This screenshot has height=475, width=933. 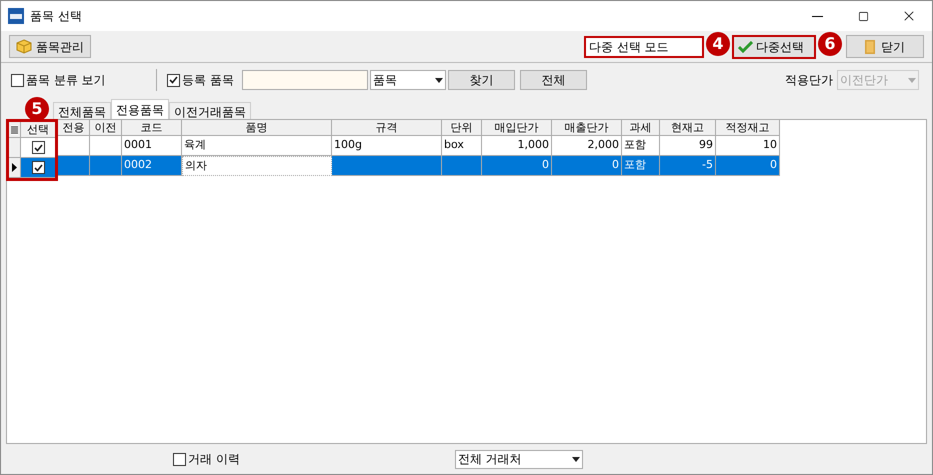 I want to click on table-cell-text: 100g, so click(x=348, y=145).